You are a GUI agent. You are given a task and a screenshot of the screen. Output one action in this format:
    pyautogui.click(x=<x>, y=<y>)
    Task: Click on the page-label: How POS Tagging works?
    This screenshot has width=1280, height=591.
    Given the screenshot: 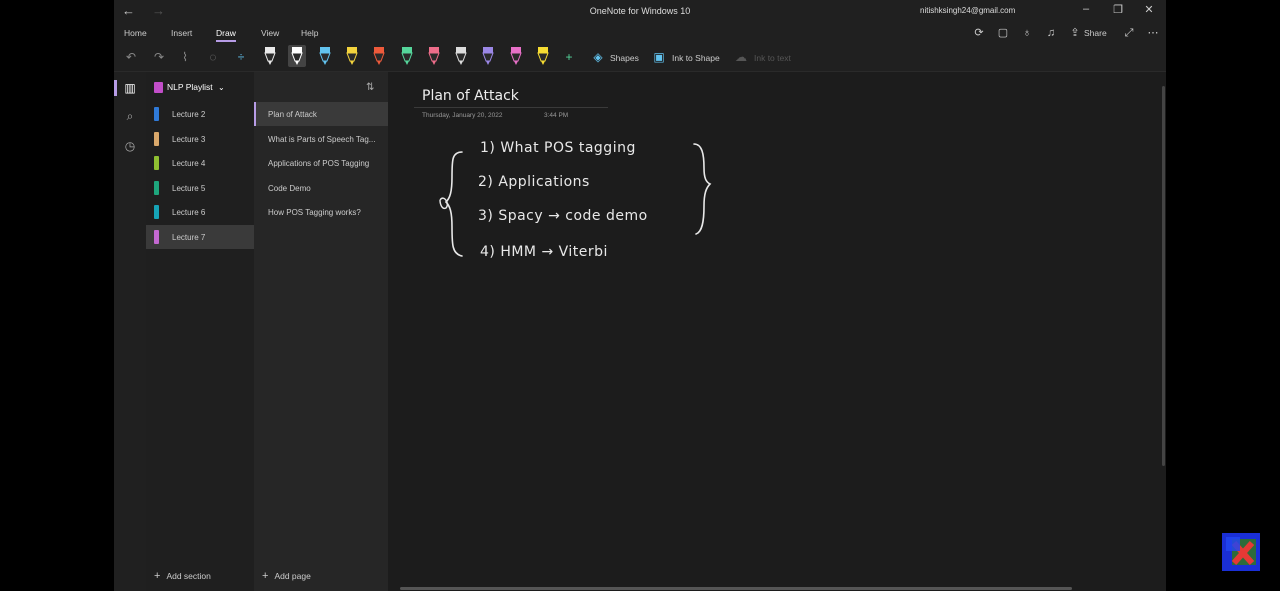 What is the action you would take?
    pyautogui.click(x=314, y=213)
    